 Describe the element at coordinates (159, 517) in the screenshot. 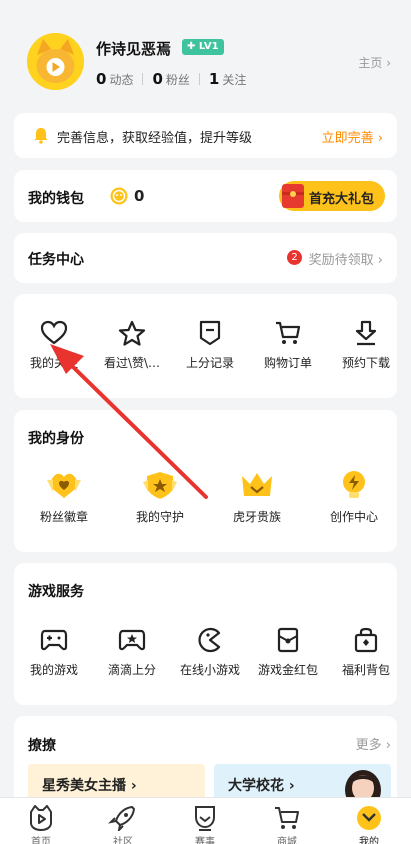

I see `my-guard-label: 我的守护` at that location.